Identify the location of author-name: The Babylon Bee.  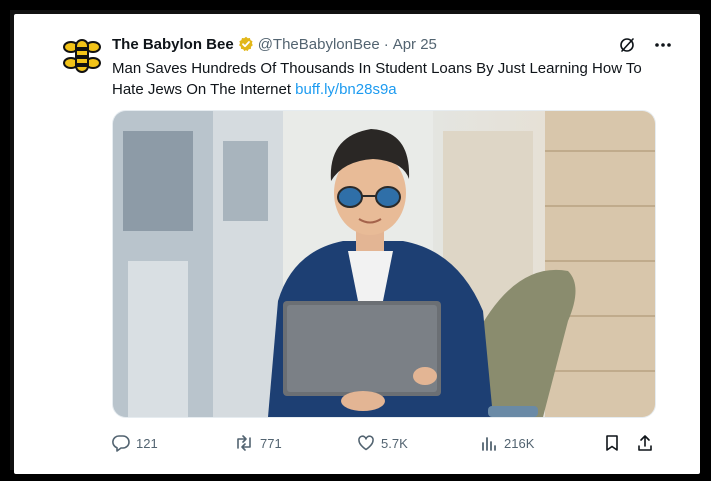
(173, 44).